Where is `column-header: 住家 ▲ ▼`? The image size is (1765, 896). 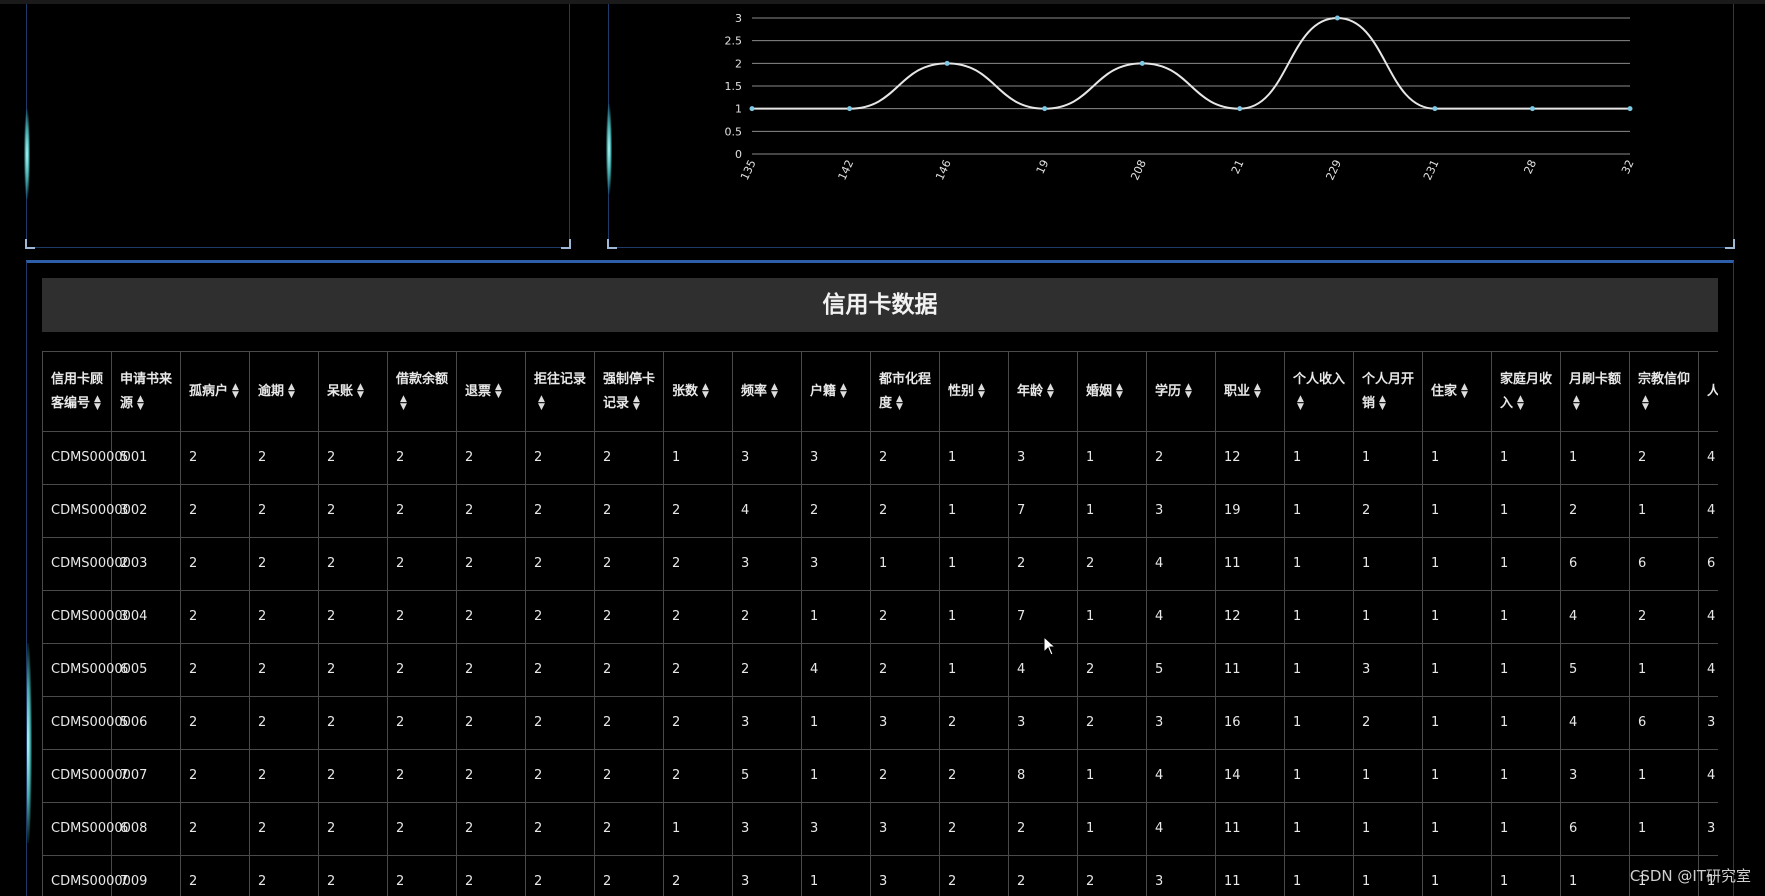
column-header: 住家 ▲ ▼ is located at coordinates (1457, 391).